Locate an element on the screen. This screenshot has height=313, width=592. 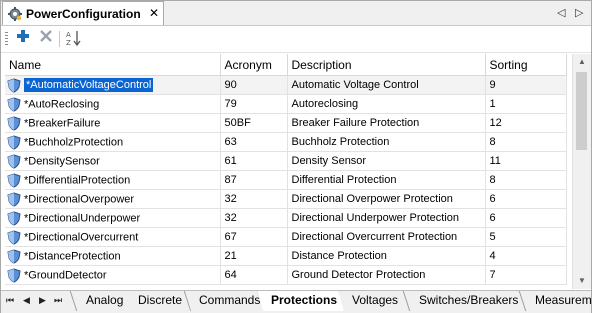
tab-power-configuration: PowerConfiguration ✕ is located at coordinates (83, 13).